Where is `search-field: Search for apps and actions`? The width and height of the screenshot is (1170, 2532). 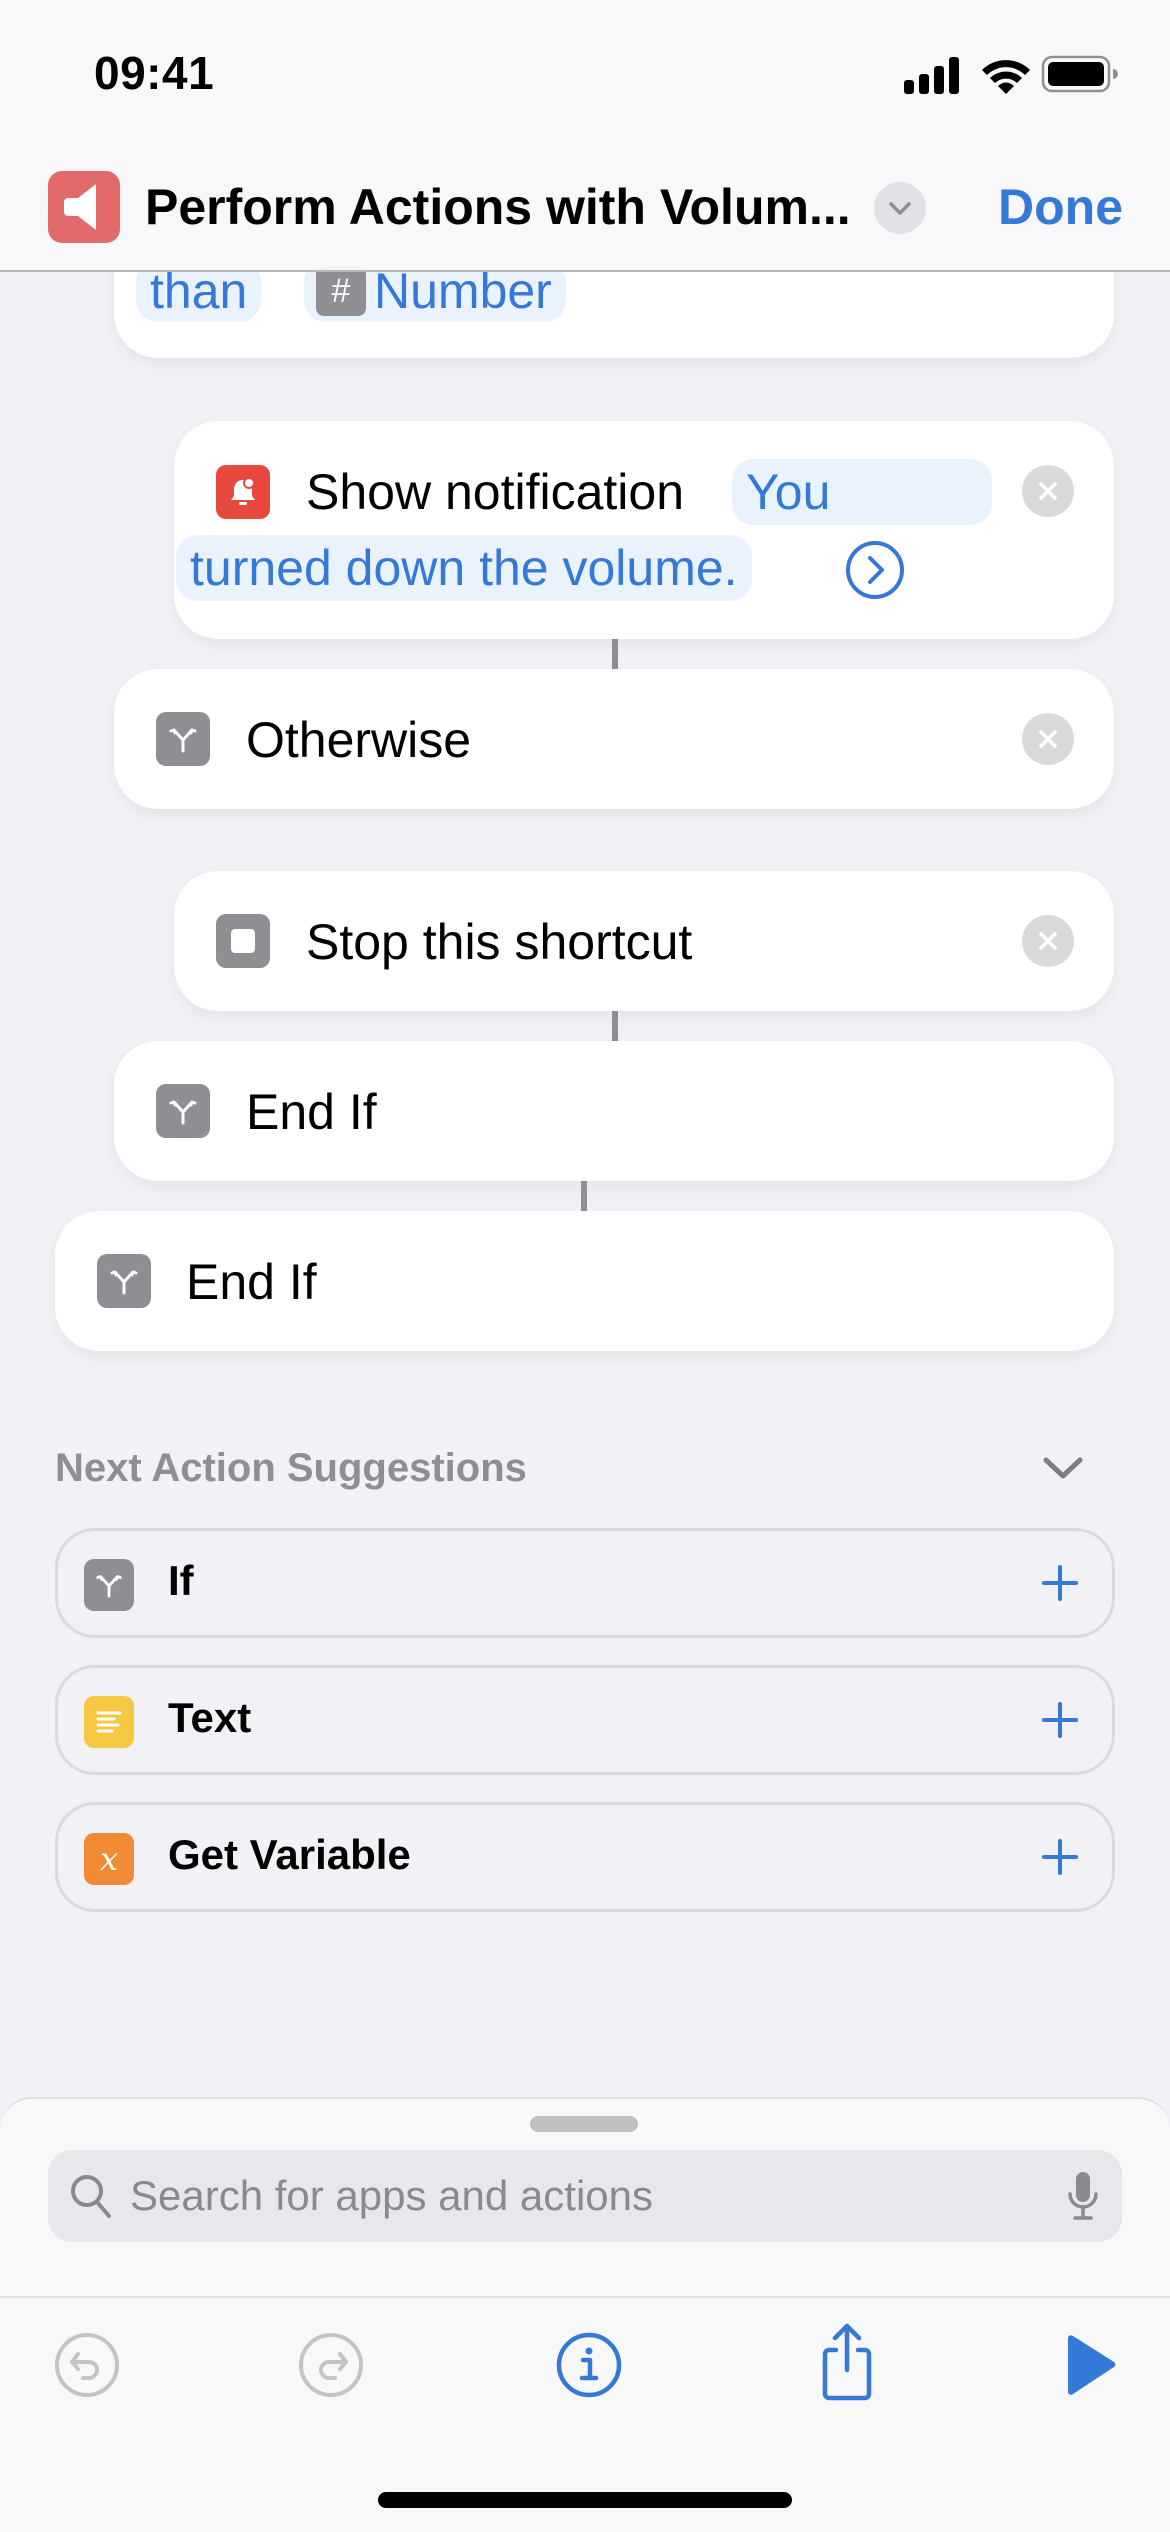
search-field: Search for apps and actions is located at coordinates (585, 2196).